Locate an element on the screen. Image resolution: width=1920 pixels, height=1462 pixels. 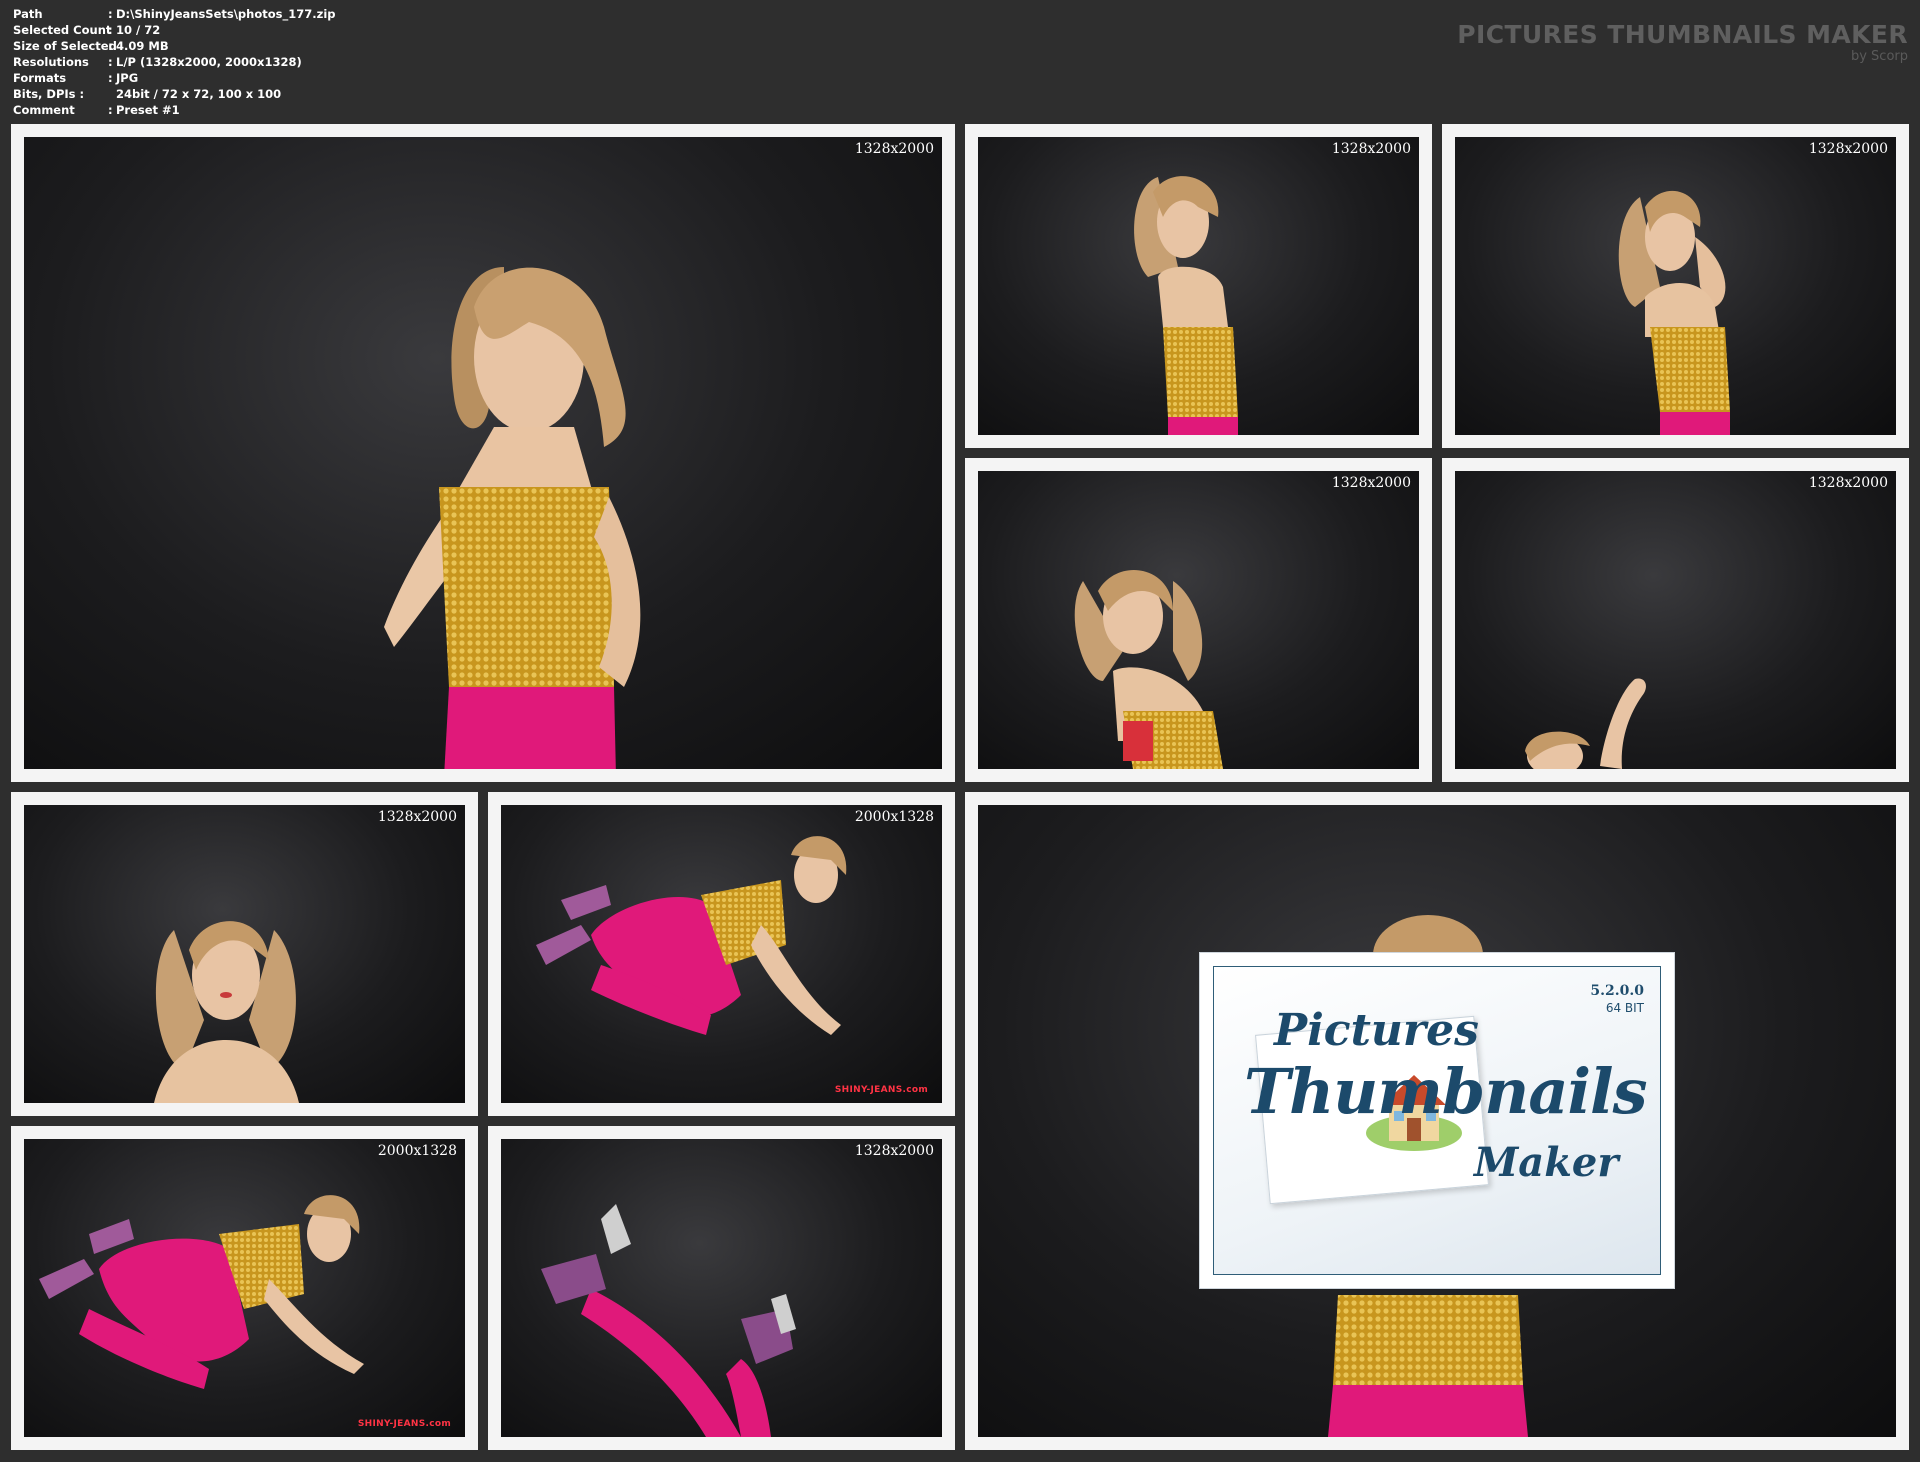
info-row-comment: Comment : Preset #1 is located at coordinates (174, 110).